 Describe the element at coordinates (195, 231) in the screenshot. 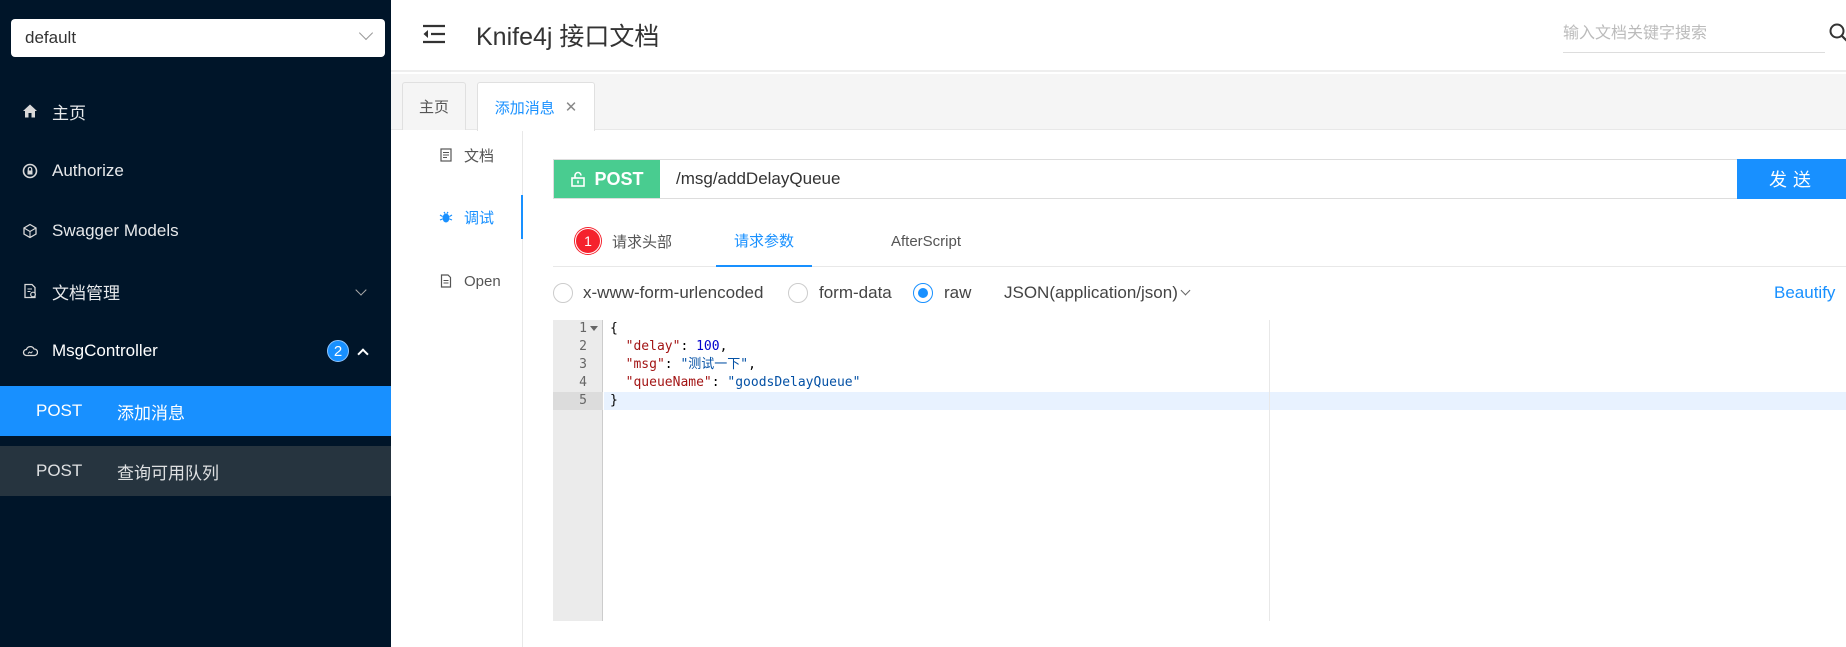

I see `sidebar-item-swagger-models: Swagger Models` at that location.